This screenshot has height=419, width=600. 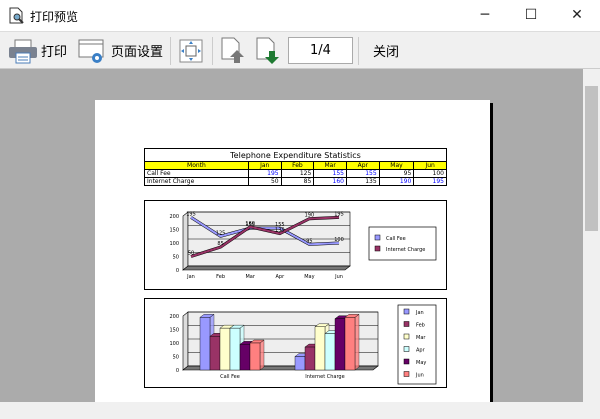 What do you see at coordinates (402, 243) in the screenshot?
I see `legend` at bounding box center [402, 243].